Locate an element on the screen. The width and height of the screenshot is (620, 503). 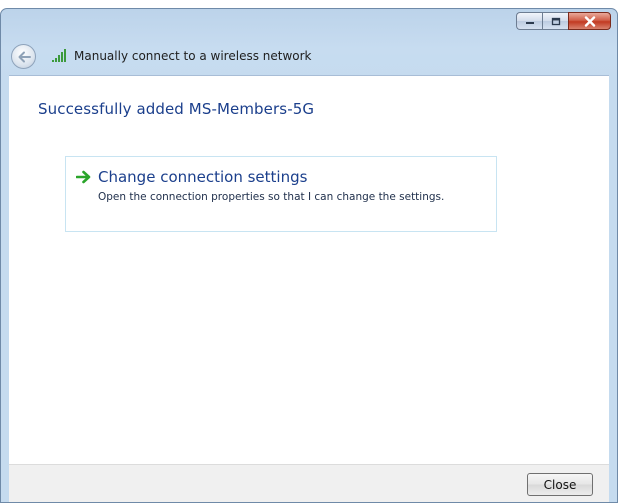
nav-bar: Manually connect to a wireless network is located at coordinates (309, 59).